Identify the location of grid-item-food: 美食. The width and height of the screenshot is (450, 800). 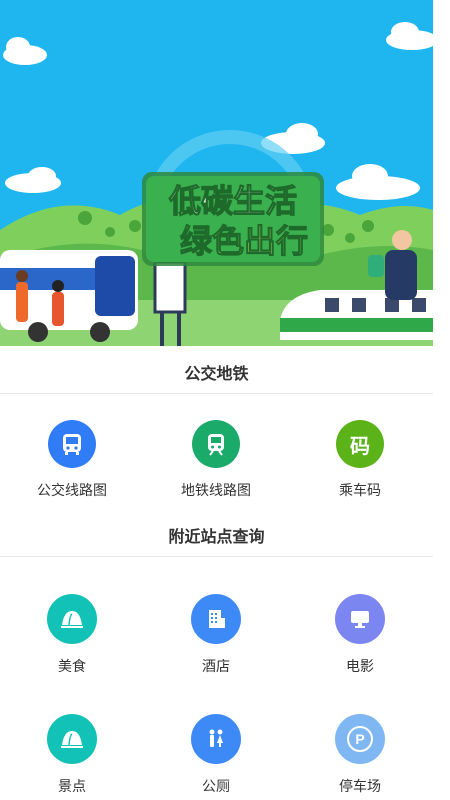
(72, 634).